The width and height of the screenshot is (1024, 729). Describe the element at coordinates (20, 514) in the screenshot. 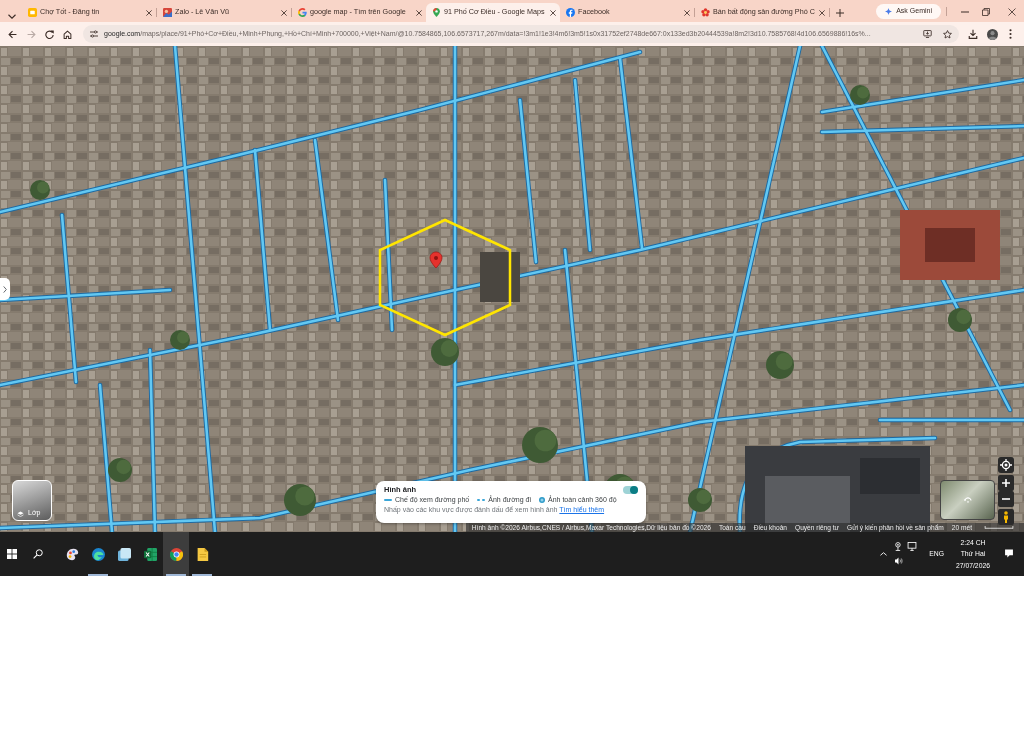

I see `layers-icon` at that location.